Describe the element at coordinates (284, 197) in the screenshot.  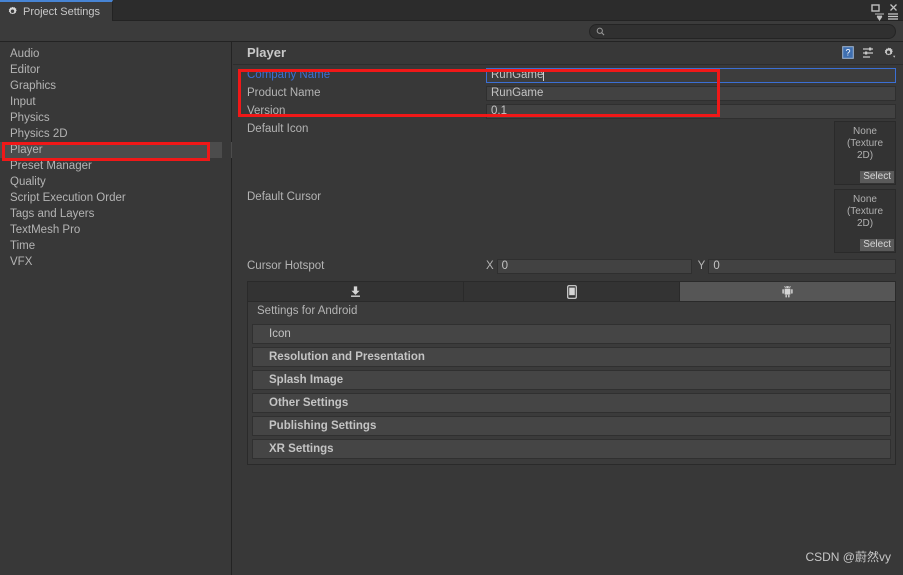
I see `default-cursor-label: Default Cursor` at that location.